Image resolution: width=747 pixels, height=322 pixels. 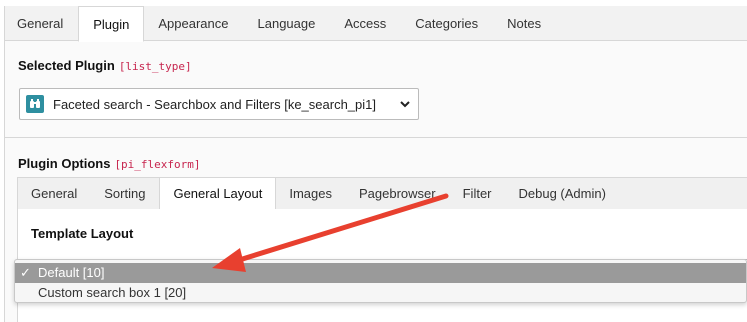 What do you see at coordinates (125, 193) in the screenshot?
I see `tab-options-sorting: Sorting` at bounding box center [125, 193].